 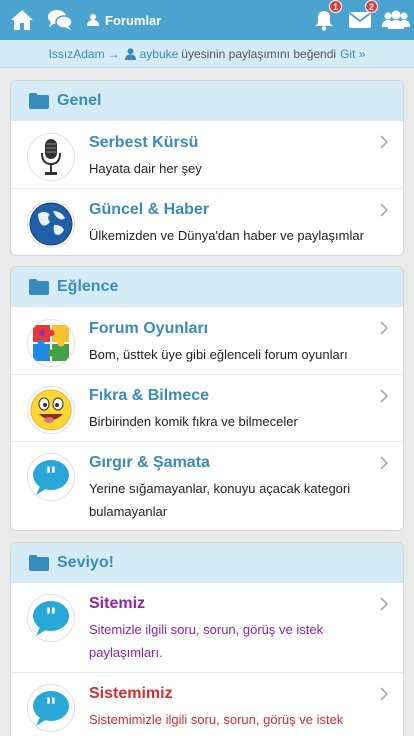 I want to click on globe-icon, so click(x=51, y=224).